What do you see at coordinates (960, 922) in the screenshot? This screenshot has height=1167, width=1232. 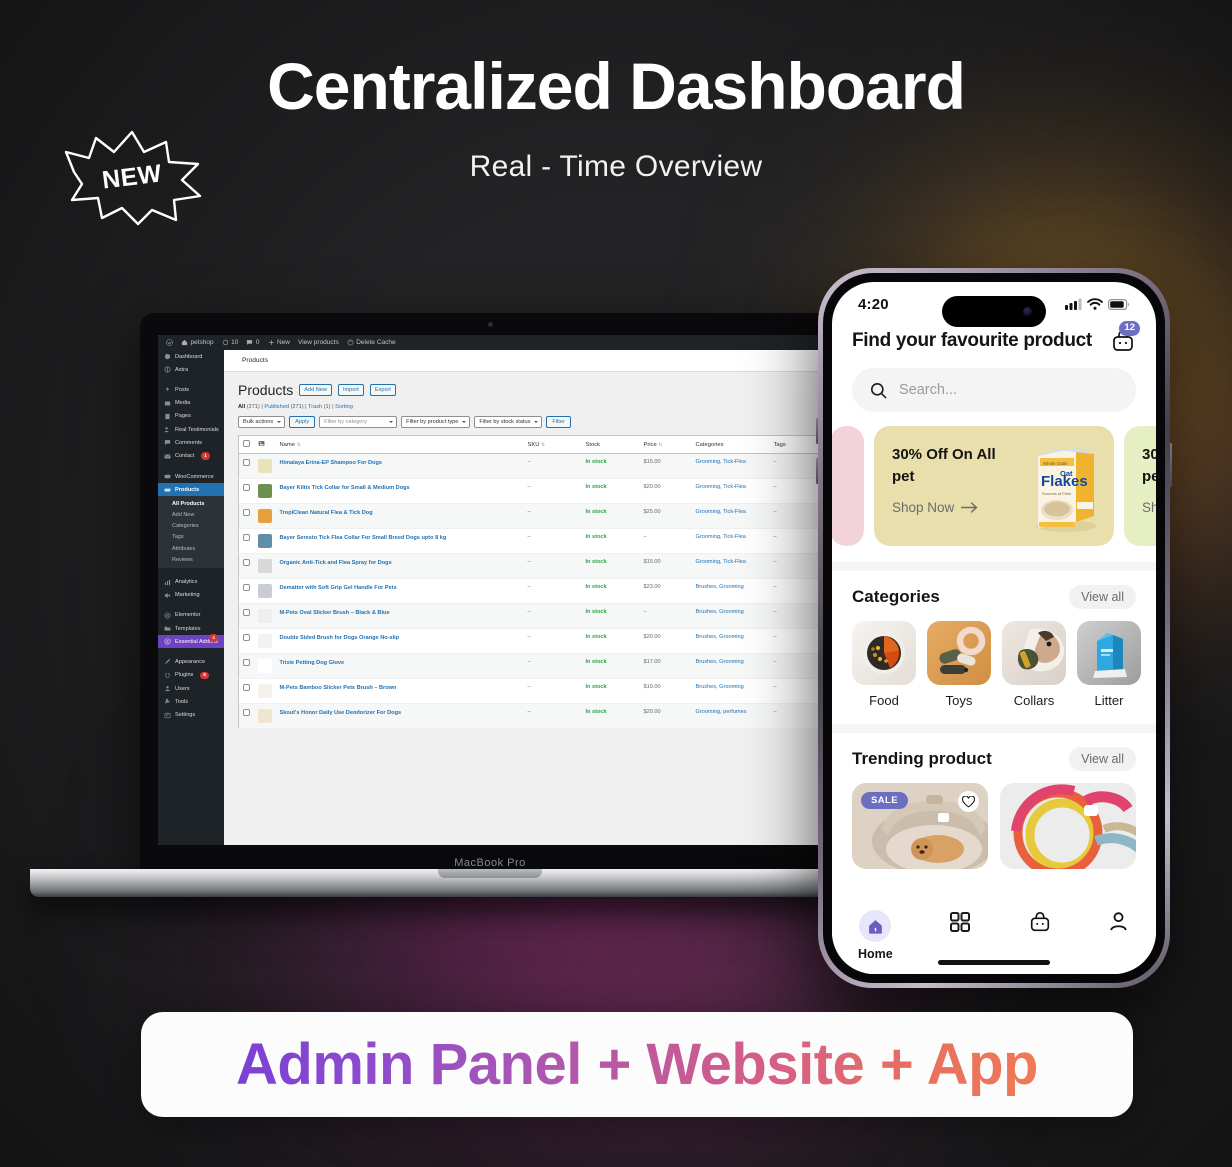 I see `tab-categories` at bounding box center [960, 922].